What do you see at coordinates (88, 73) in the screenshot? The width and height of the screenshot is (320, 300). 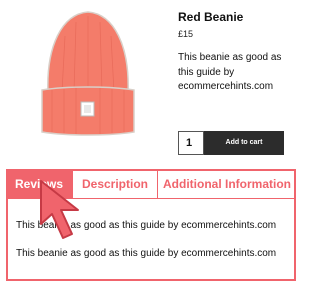 I see `beanie-hat-icon` at bounding box center [88, 73].